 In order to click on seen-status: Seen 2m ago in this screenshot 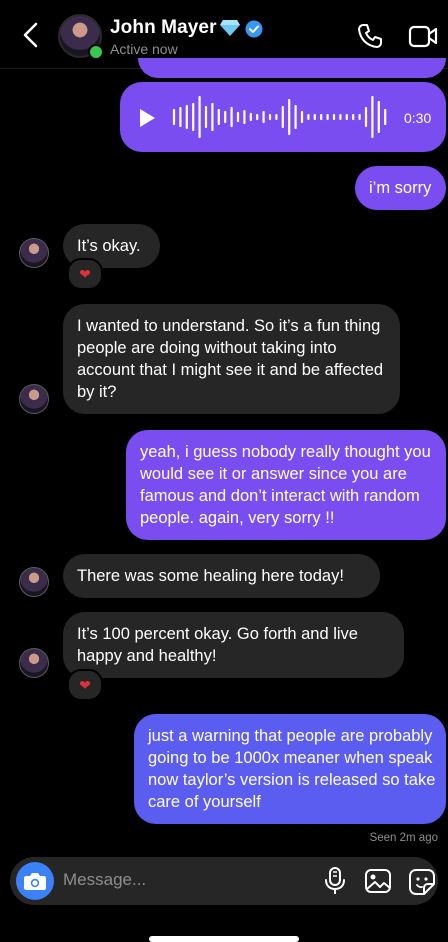, I will do `click(403, 838)`.